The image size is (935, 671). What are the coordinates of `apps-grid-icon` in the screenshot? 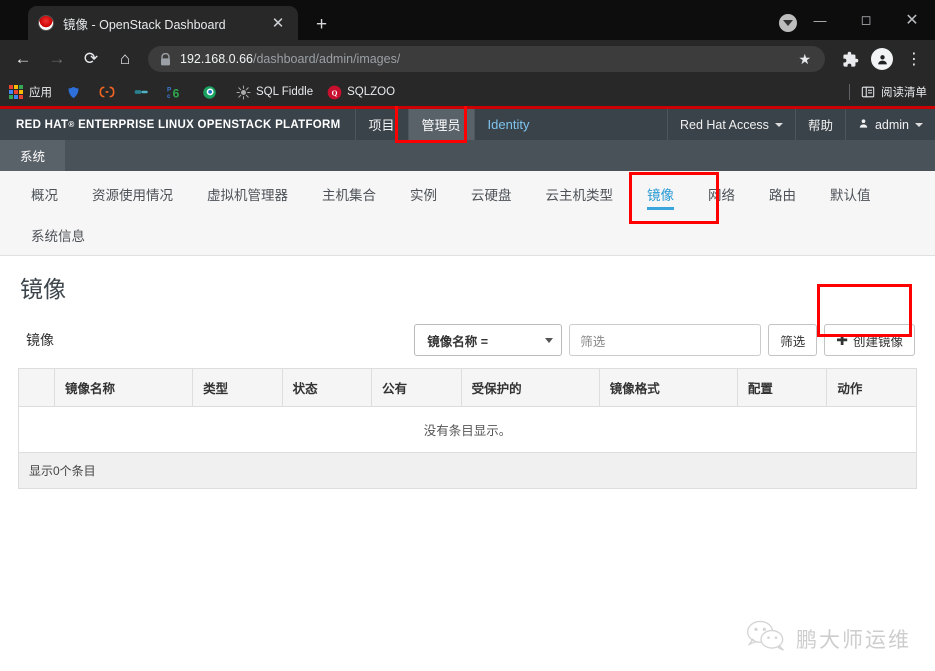 It's located at (16, 92).